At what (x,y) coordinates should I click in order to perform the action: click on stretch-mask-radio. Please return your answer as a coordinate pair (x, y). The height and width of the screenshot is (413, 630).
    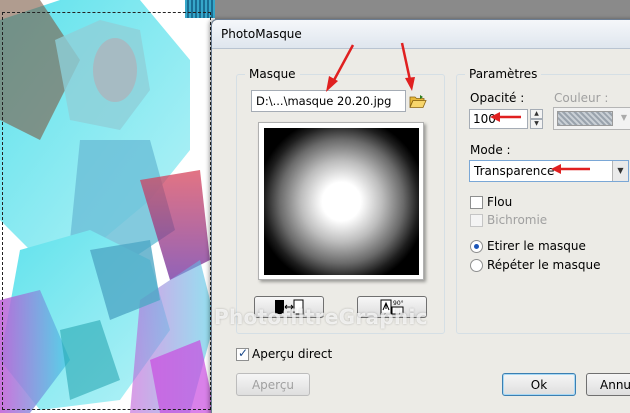
    Looking at the image, I should click on (476, 246).